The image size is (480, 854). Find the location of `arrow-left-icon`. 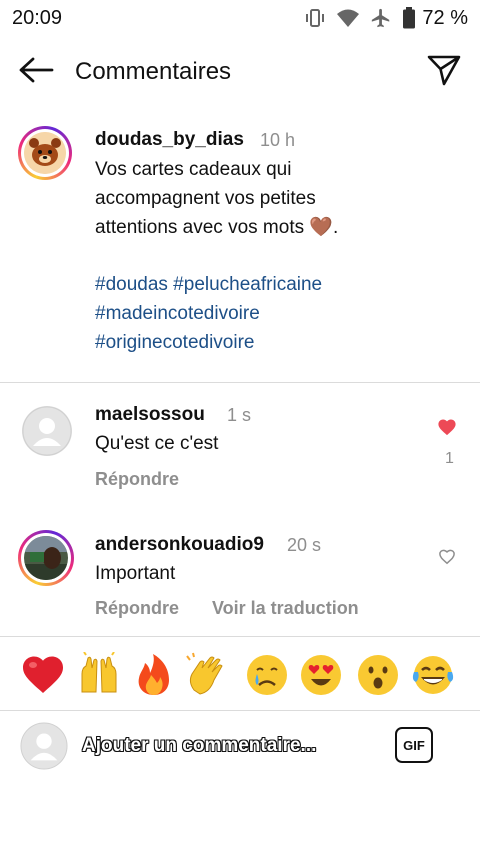

arrow-left-icon is located at coordinates (36, 72).